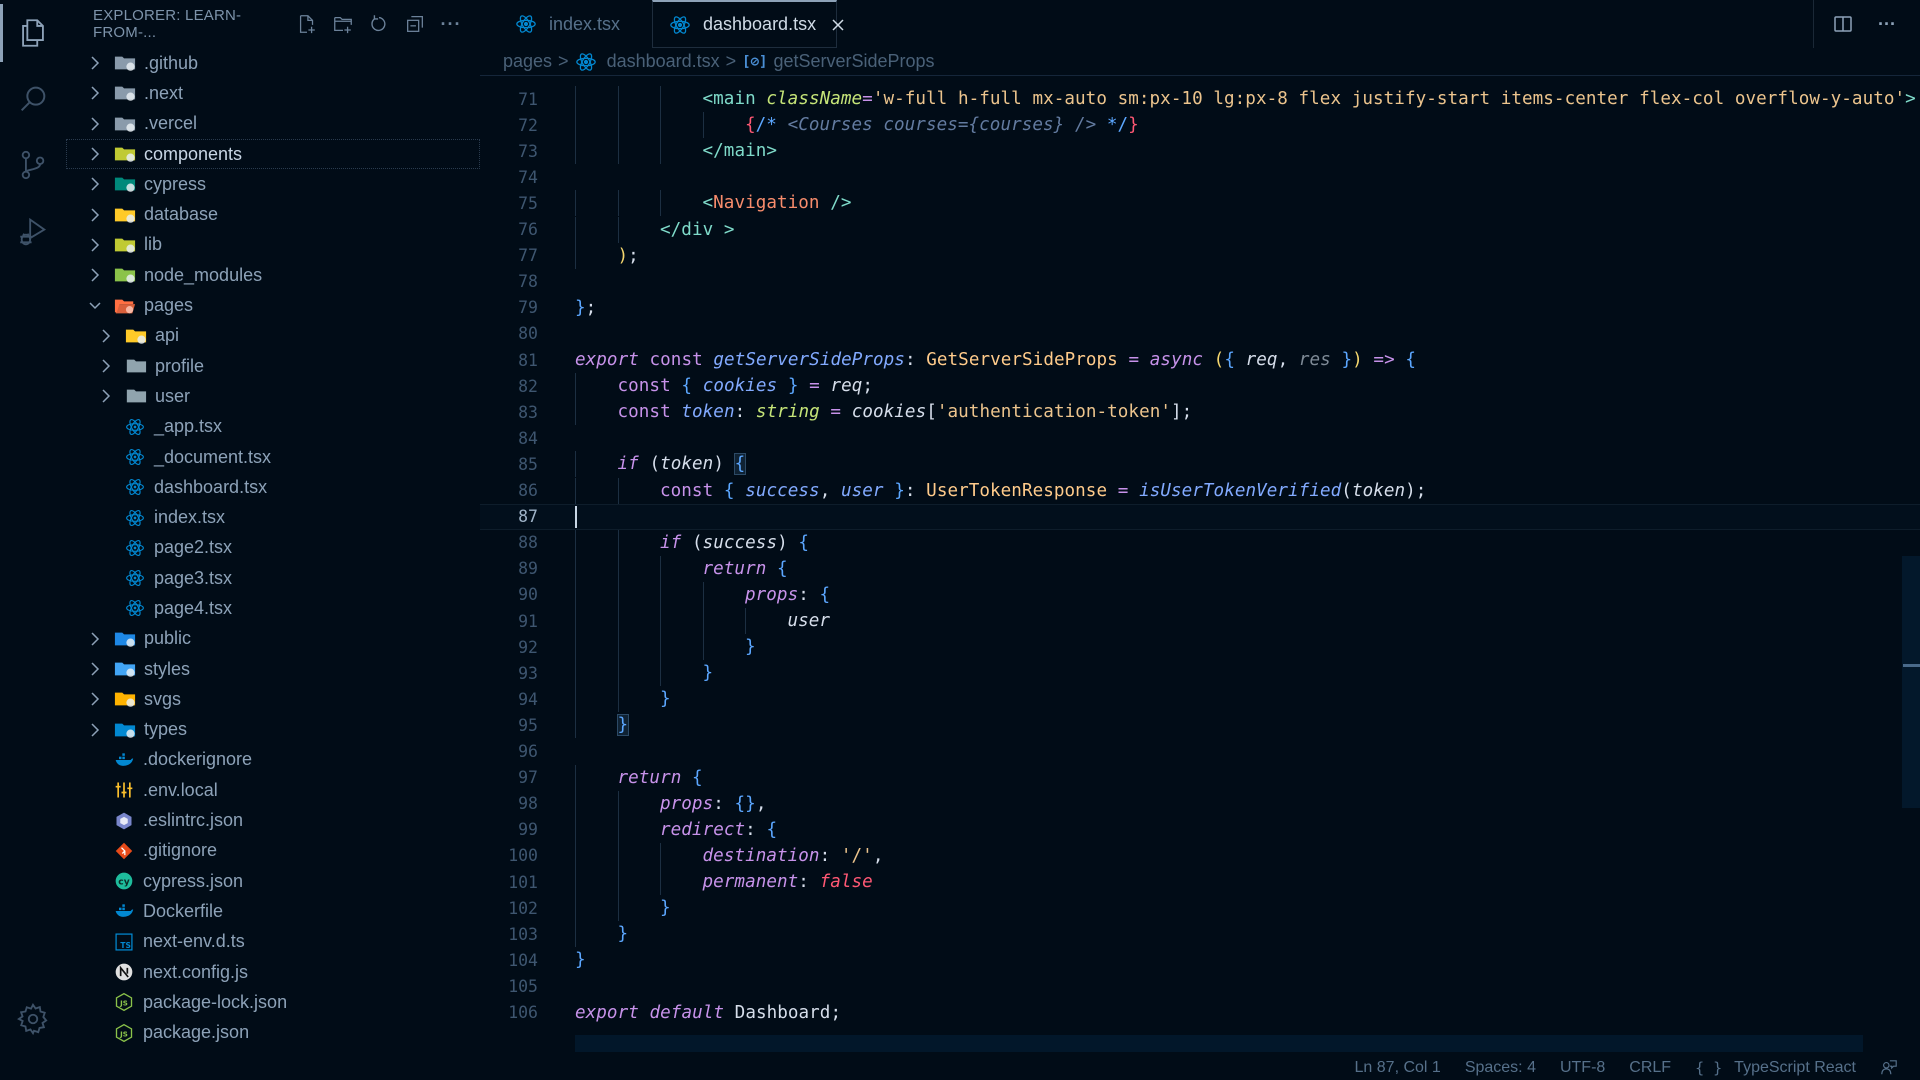 This screenshot has height=1080, width=1920. Describe the element at coordinates (273, 457) in the screenshot. I see `tree-file-document-tsx: _document.tsx` at that location.